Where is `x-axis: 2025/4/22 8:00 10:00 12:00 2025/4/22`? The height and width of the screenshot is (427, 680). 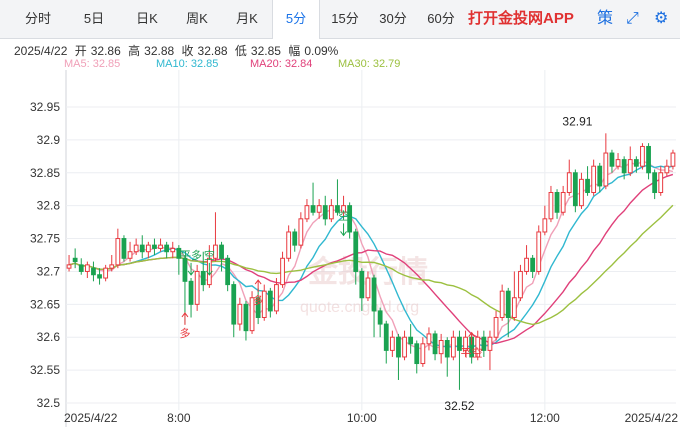 x-axis: 2025/4/22 8:00 10:00 12:00 2025/4/22 is located at coordinates (371, 418).